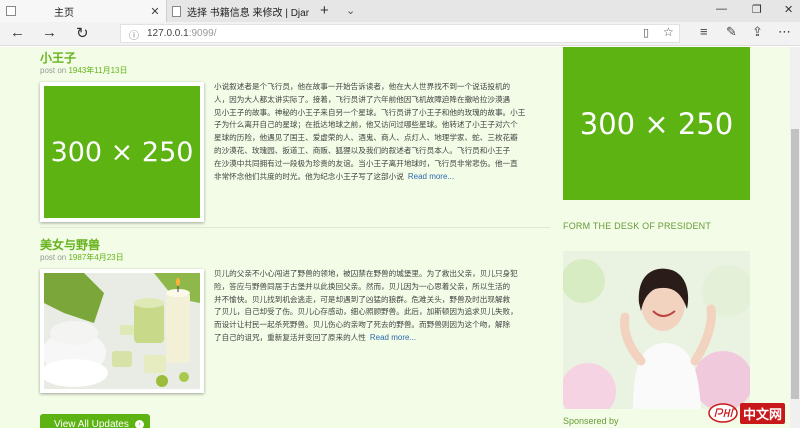  Describe the element at coordinates (83, 11) in the screenshot. I see `tab-home: 主页 ✕` at that location.